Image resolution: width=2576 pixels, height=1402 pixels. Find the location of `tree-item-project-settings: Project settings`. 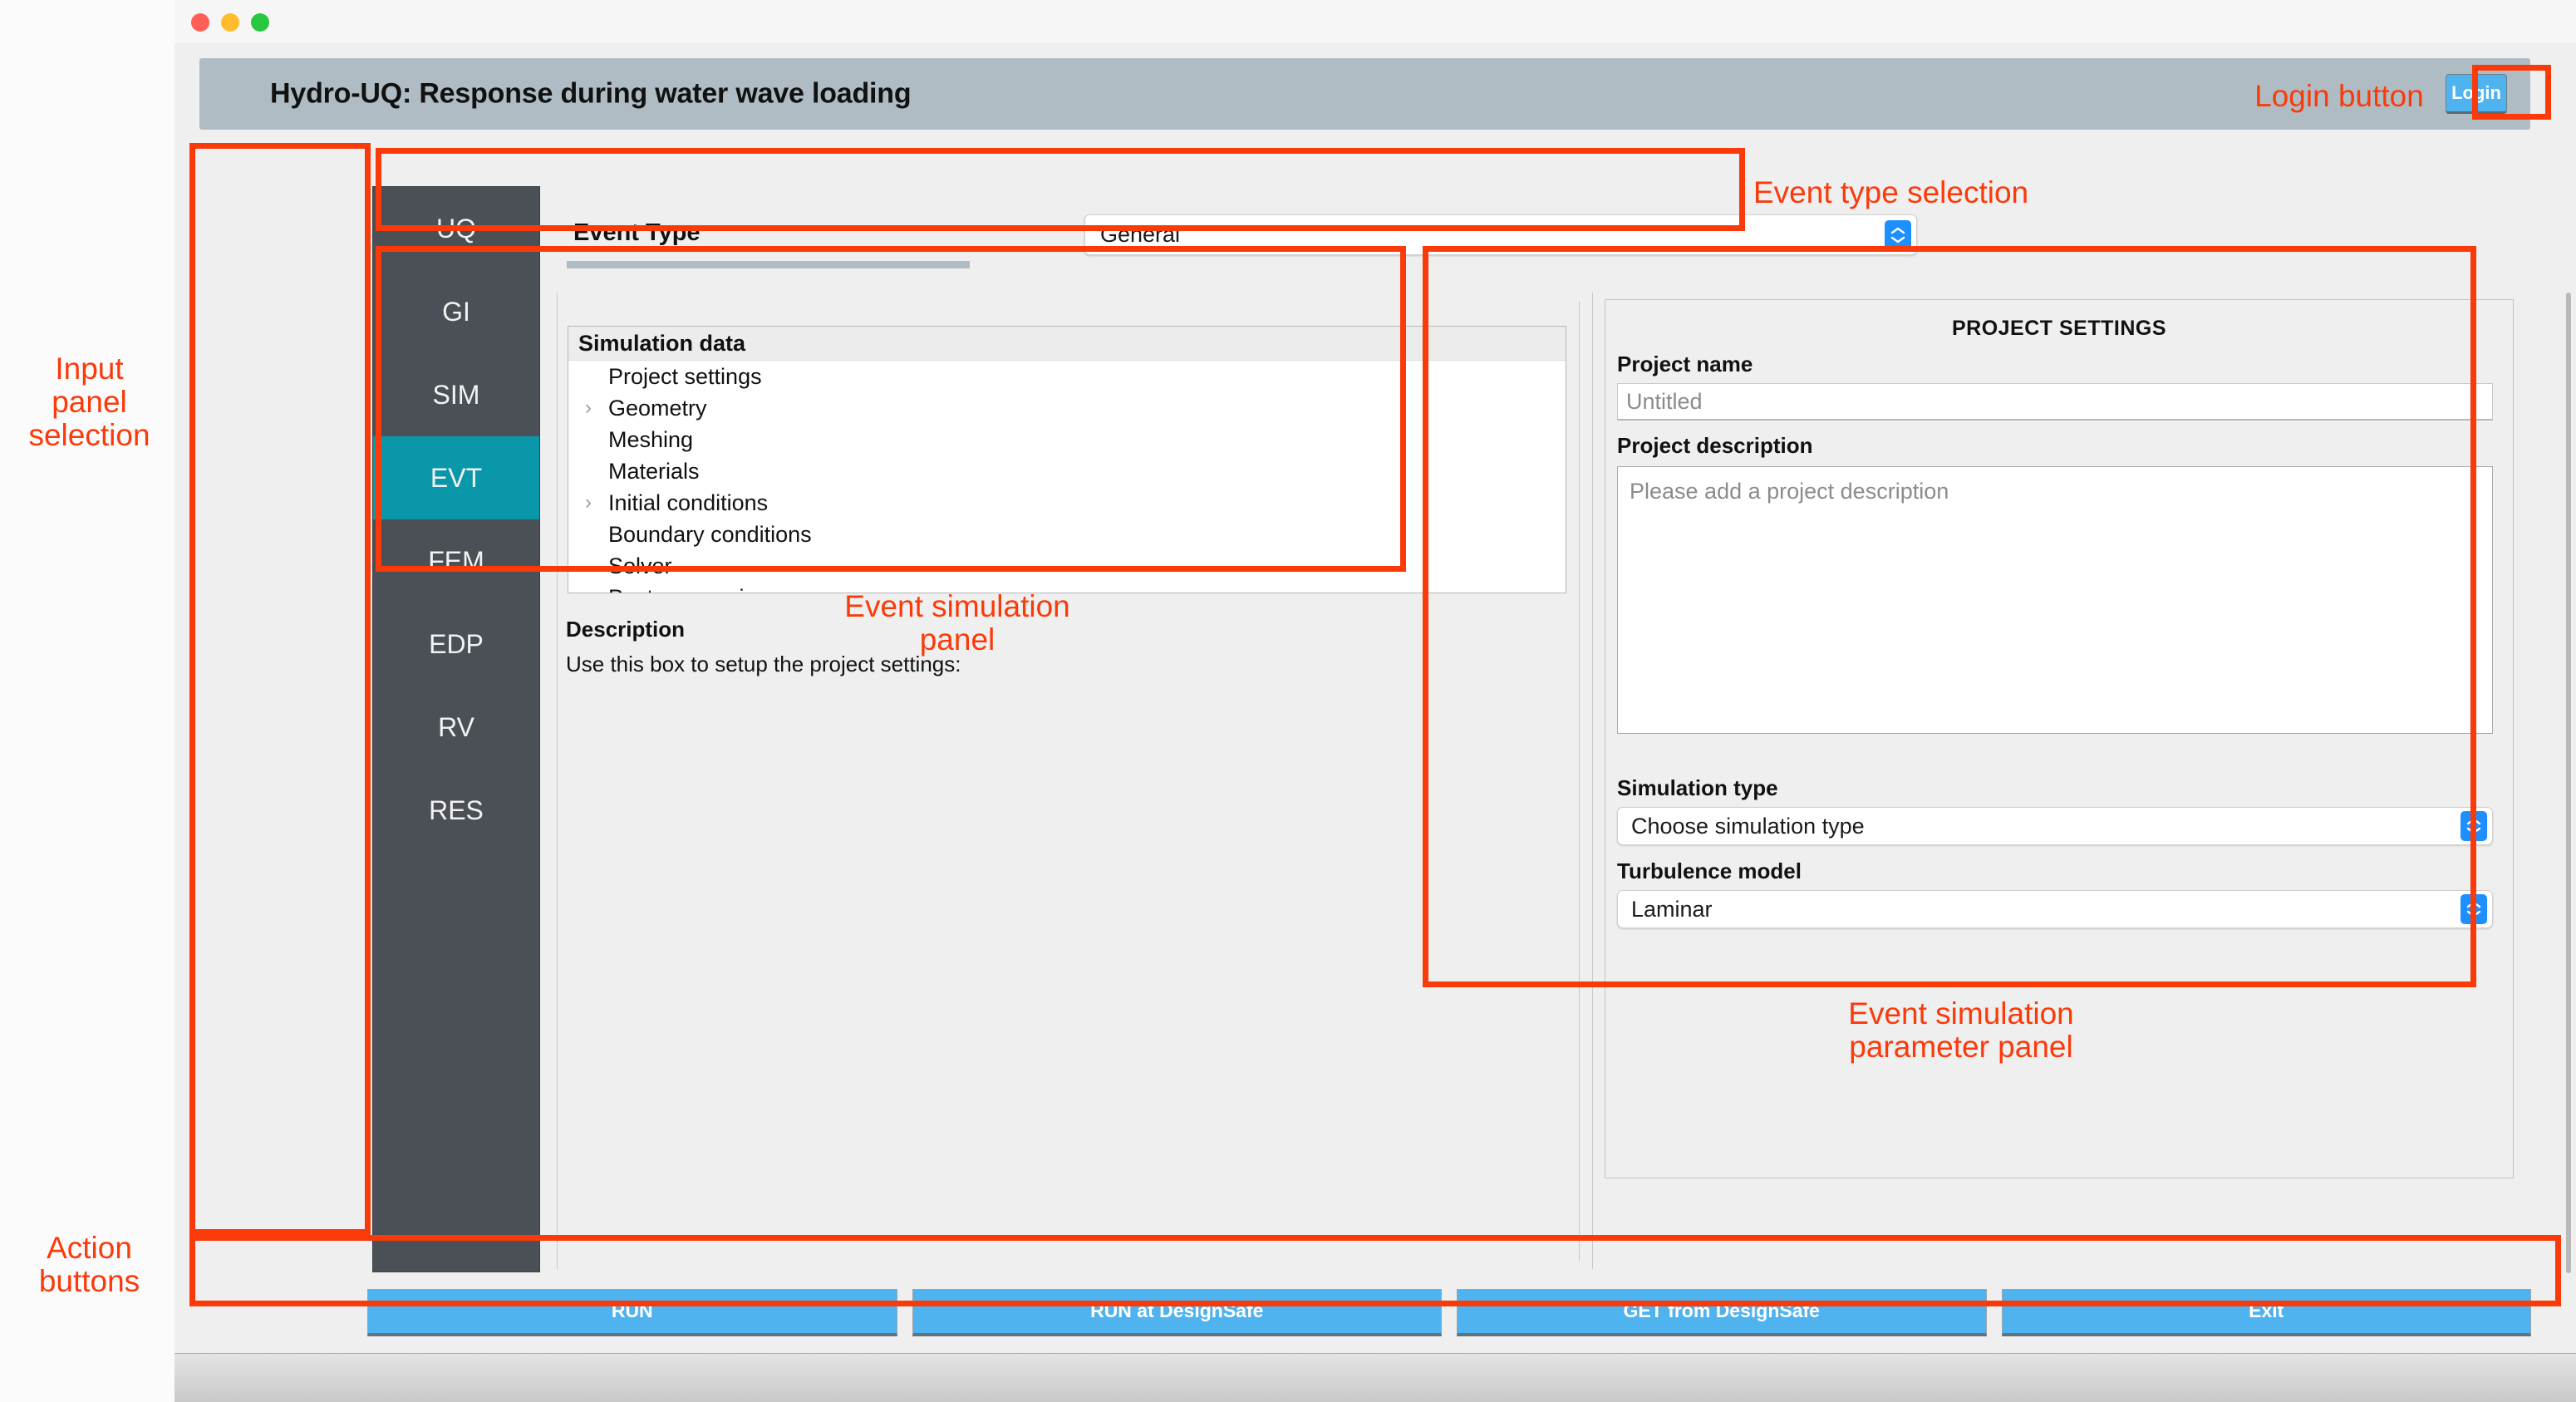

tree-item-project-settings: Project settings is located at coordinates (1067, 377).